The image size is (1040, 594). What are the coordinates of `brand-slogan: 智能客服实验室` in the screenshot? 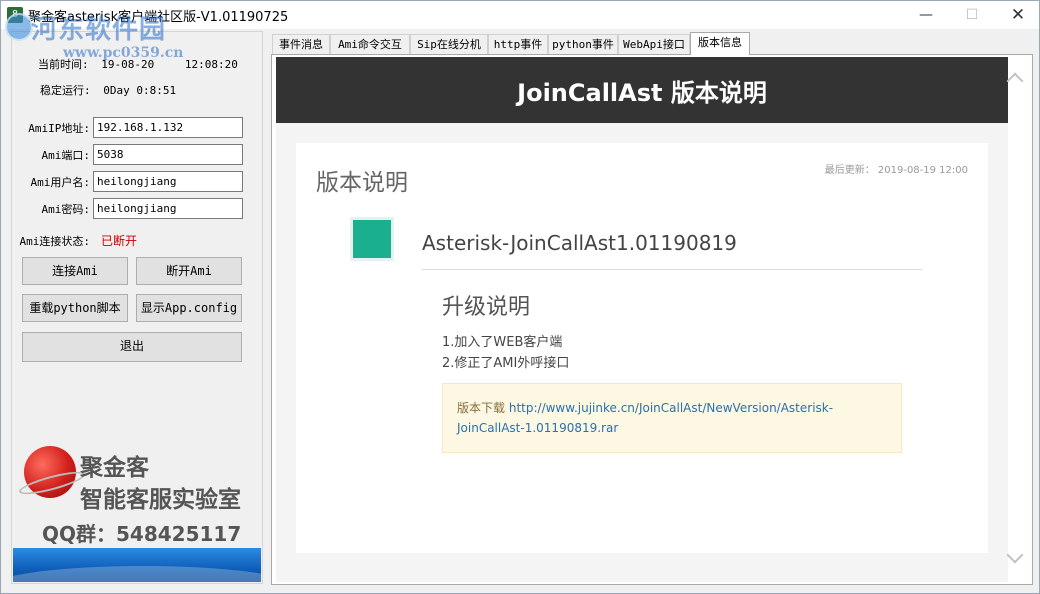 It's located at (160, 500).